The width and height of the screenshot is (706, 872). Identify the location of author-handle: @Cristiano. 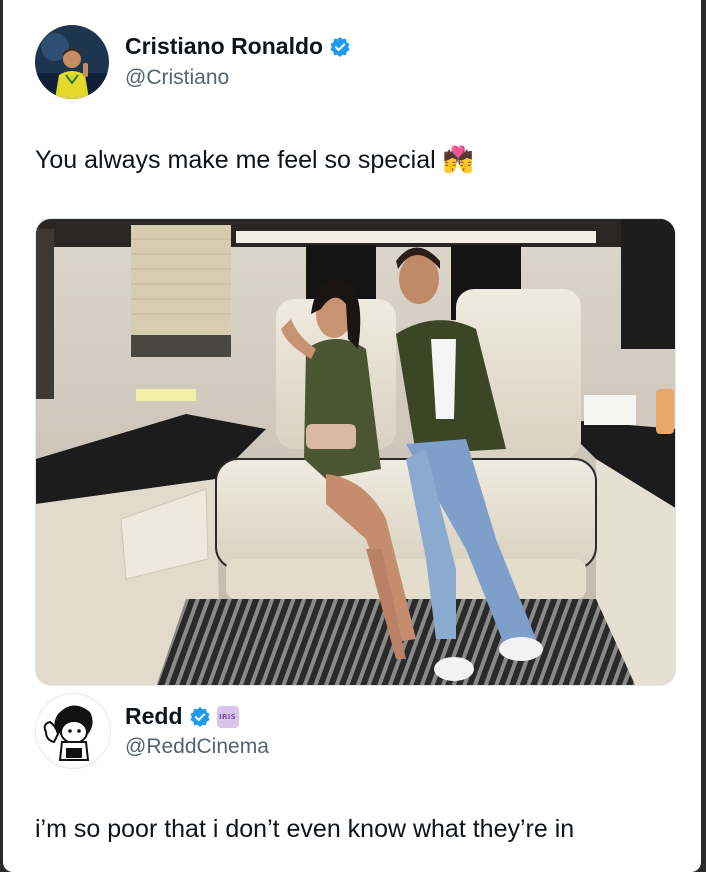
(177, 78).